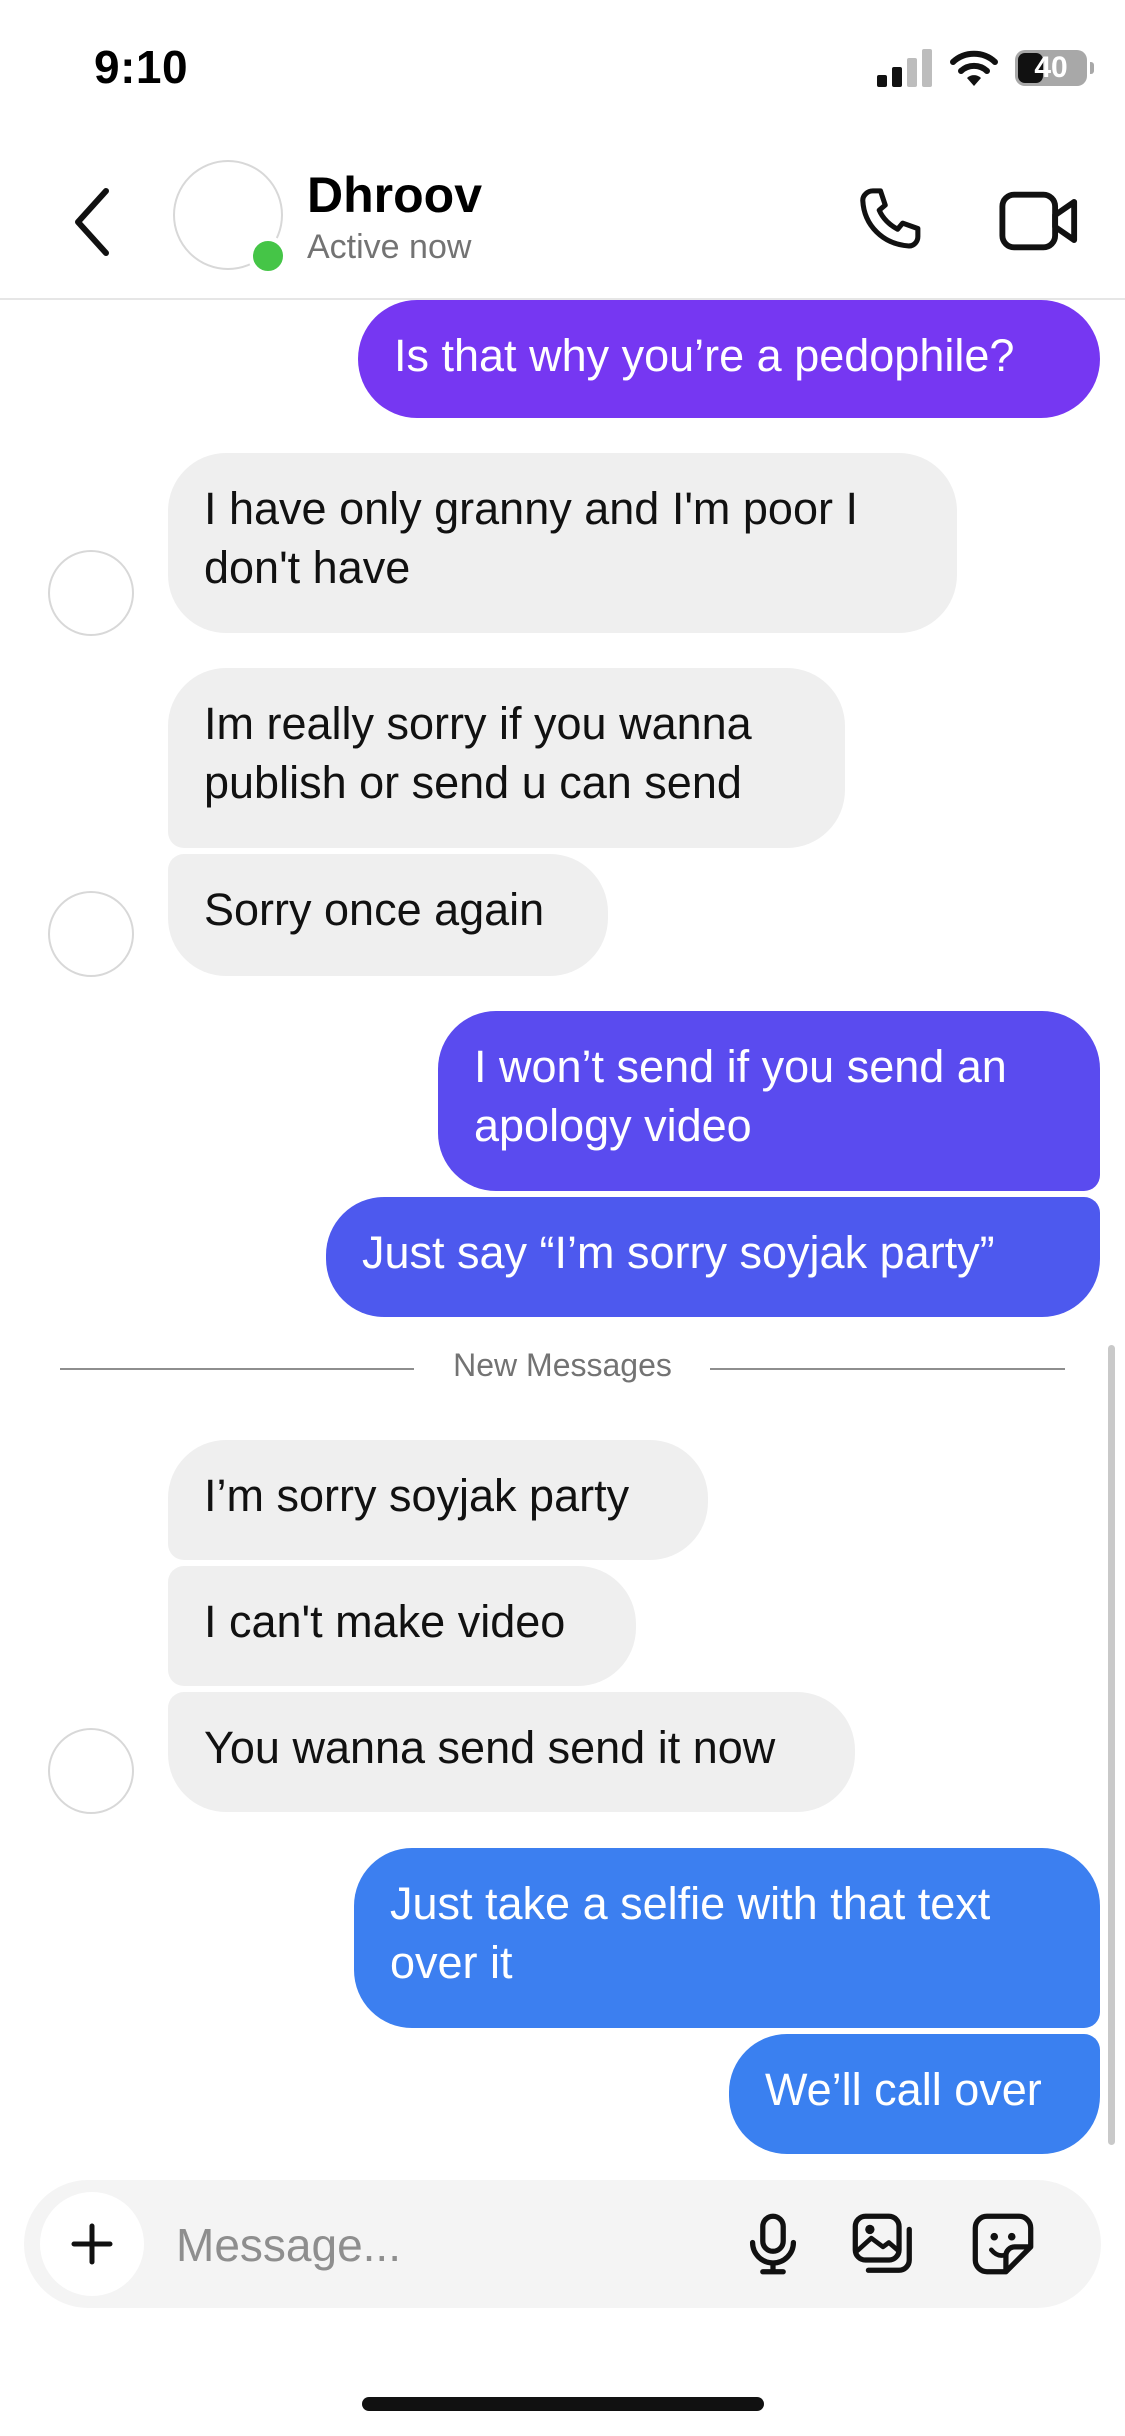 This screenshot has height=2436, width=1125. Describe the element at coordinates (388, 915) in the screenshot. I see `message-bubble-incoming: Sorry once again` at that location.